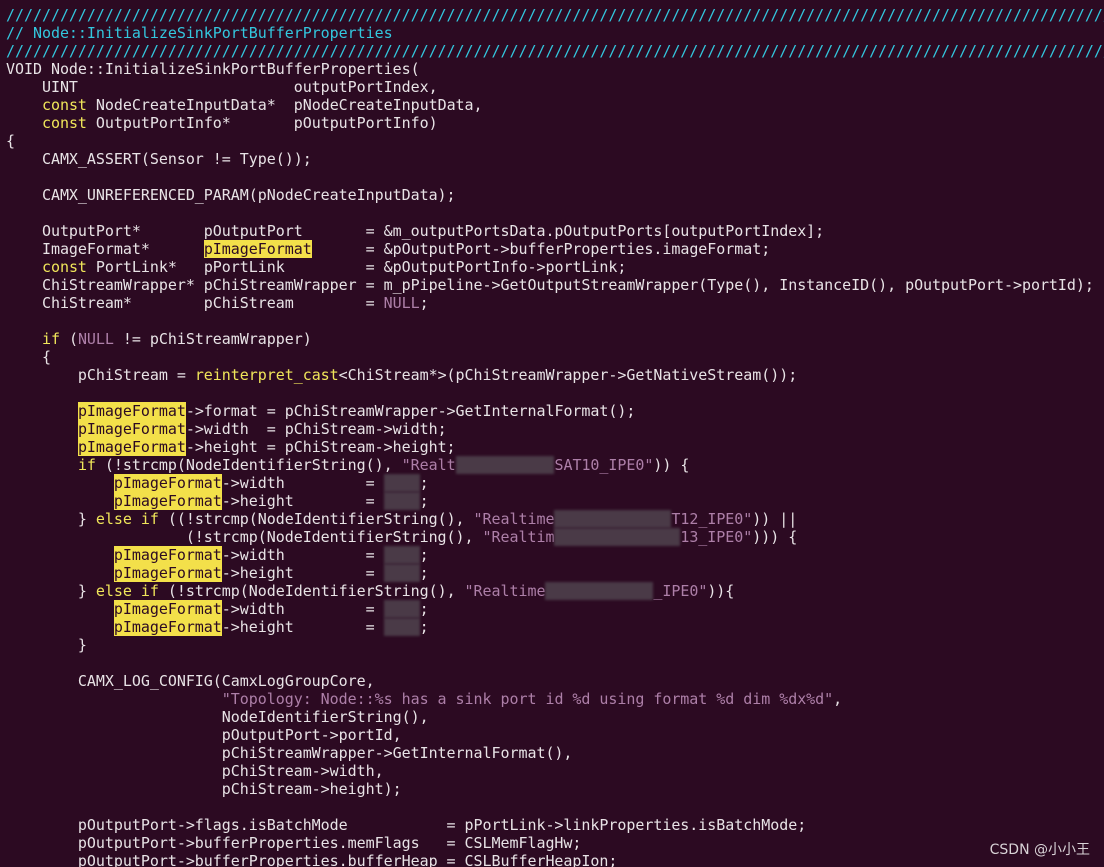 This screenshot has width=1104, height=867. I want to click on watermark: CSDN @小小王, so click(1039, 850).